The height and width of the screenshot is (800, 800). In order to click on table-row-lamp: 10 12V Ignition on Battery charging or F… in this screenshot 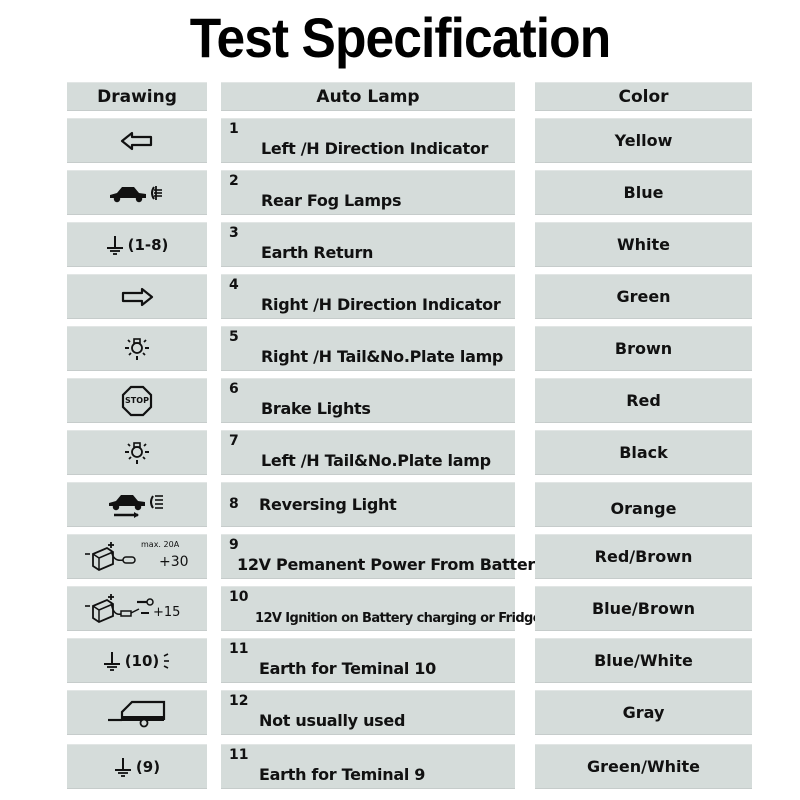, I will do `click(381, 608)`.